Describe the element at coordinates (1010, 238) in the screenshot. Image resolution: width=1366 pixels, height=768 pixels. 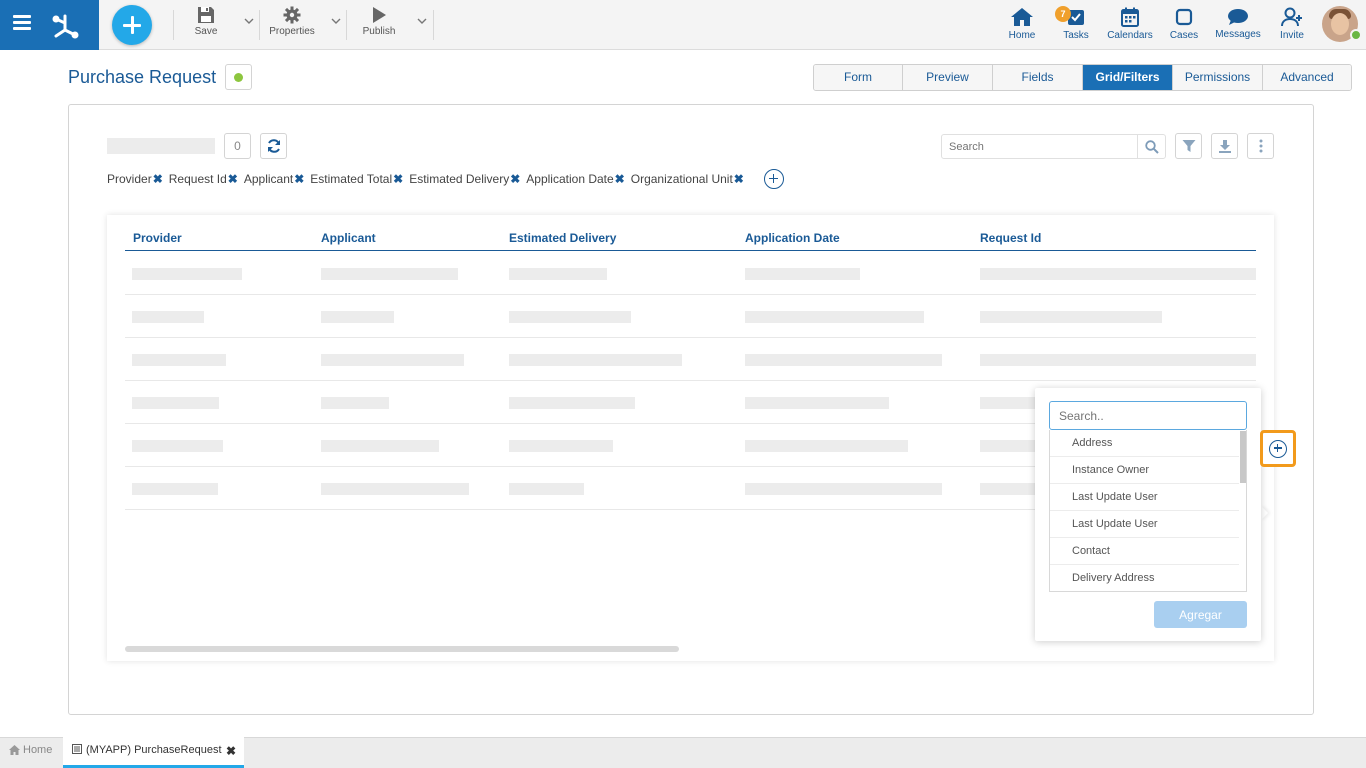
I see `column-header: Request Id` at that location.